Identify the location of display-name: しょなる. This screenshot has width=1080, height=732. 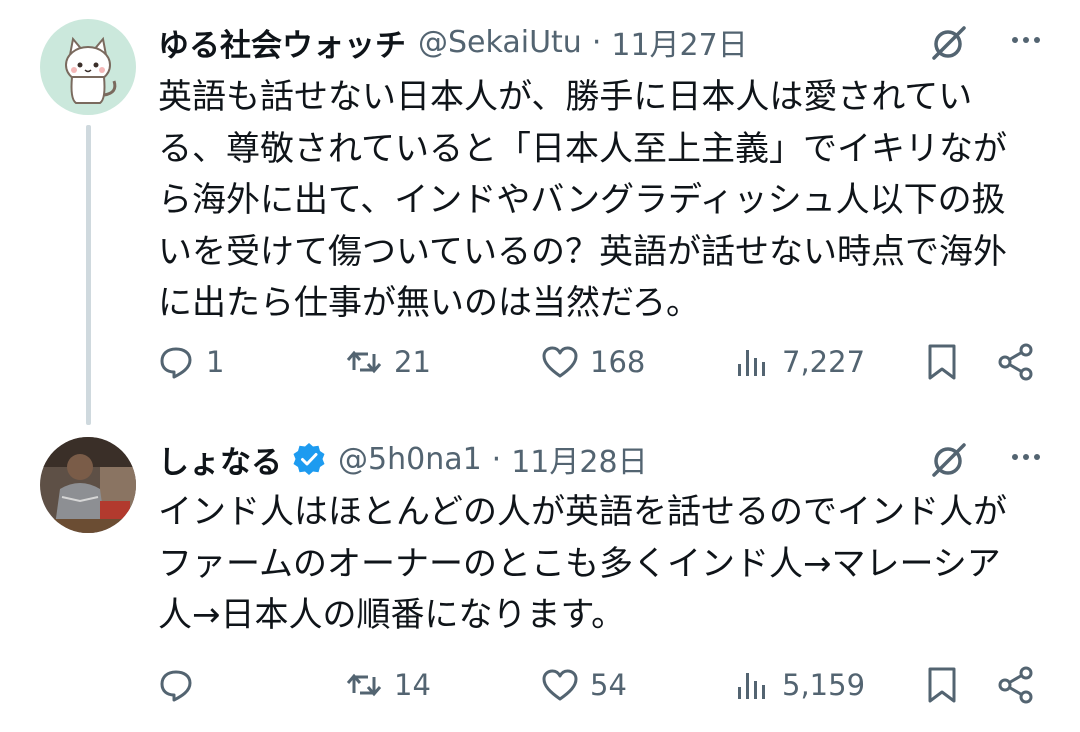
(220, 459).